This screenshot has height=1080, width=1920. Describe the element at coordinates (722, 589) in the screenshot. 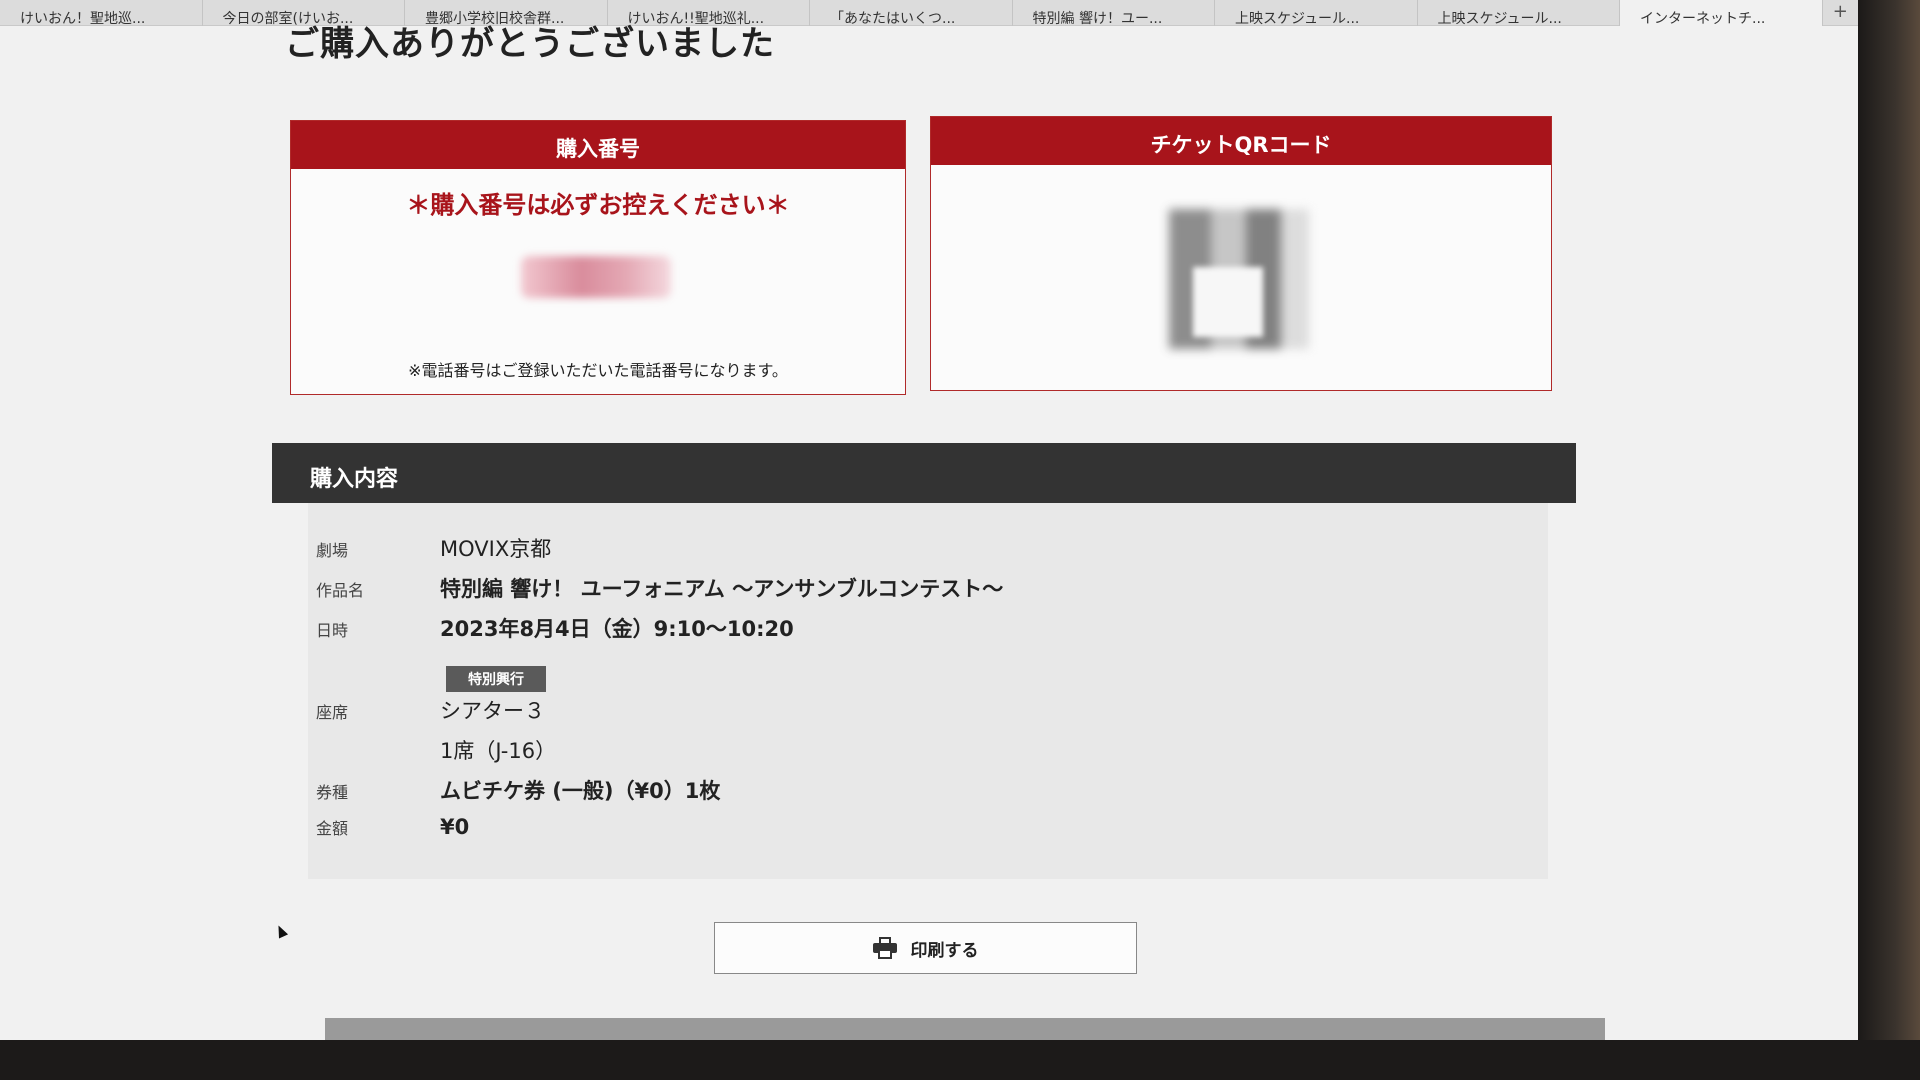

I see `title-value: 特別編 響け！ ユーフォニアム ～アンサンブルコンテスト～` at that location.